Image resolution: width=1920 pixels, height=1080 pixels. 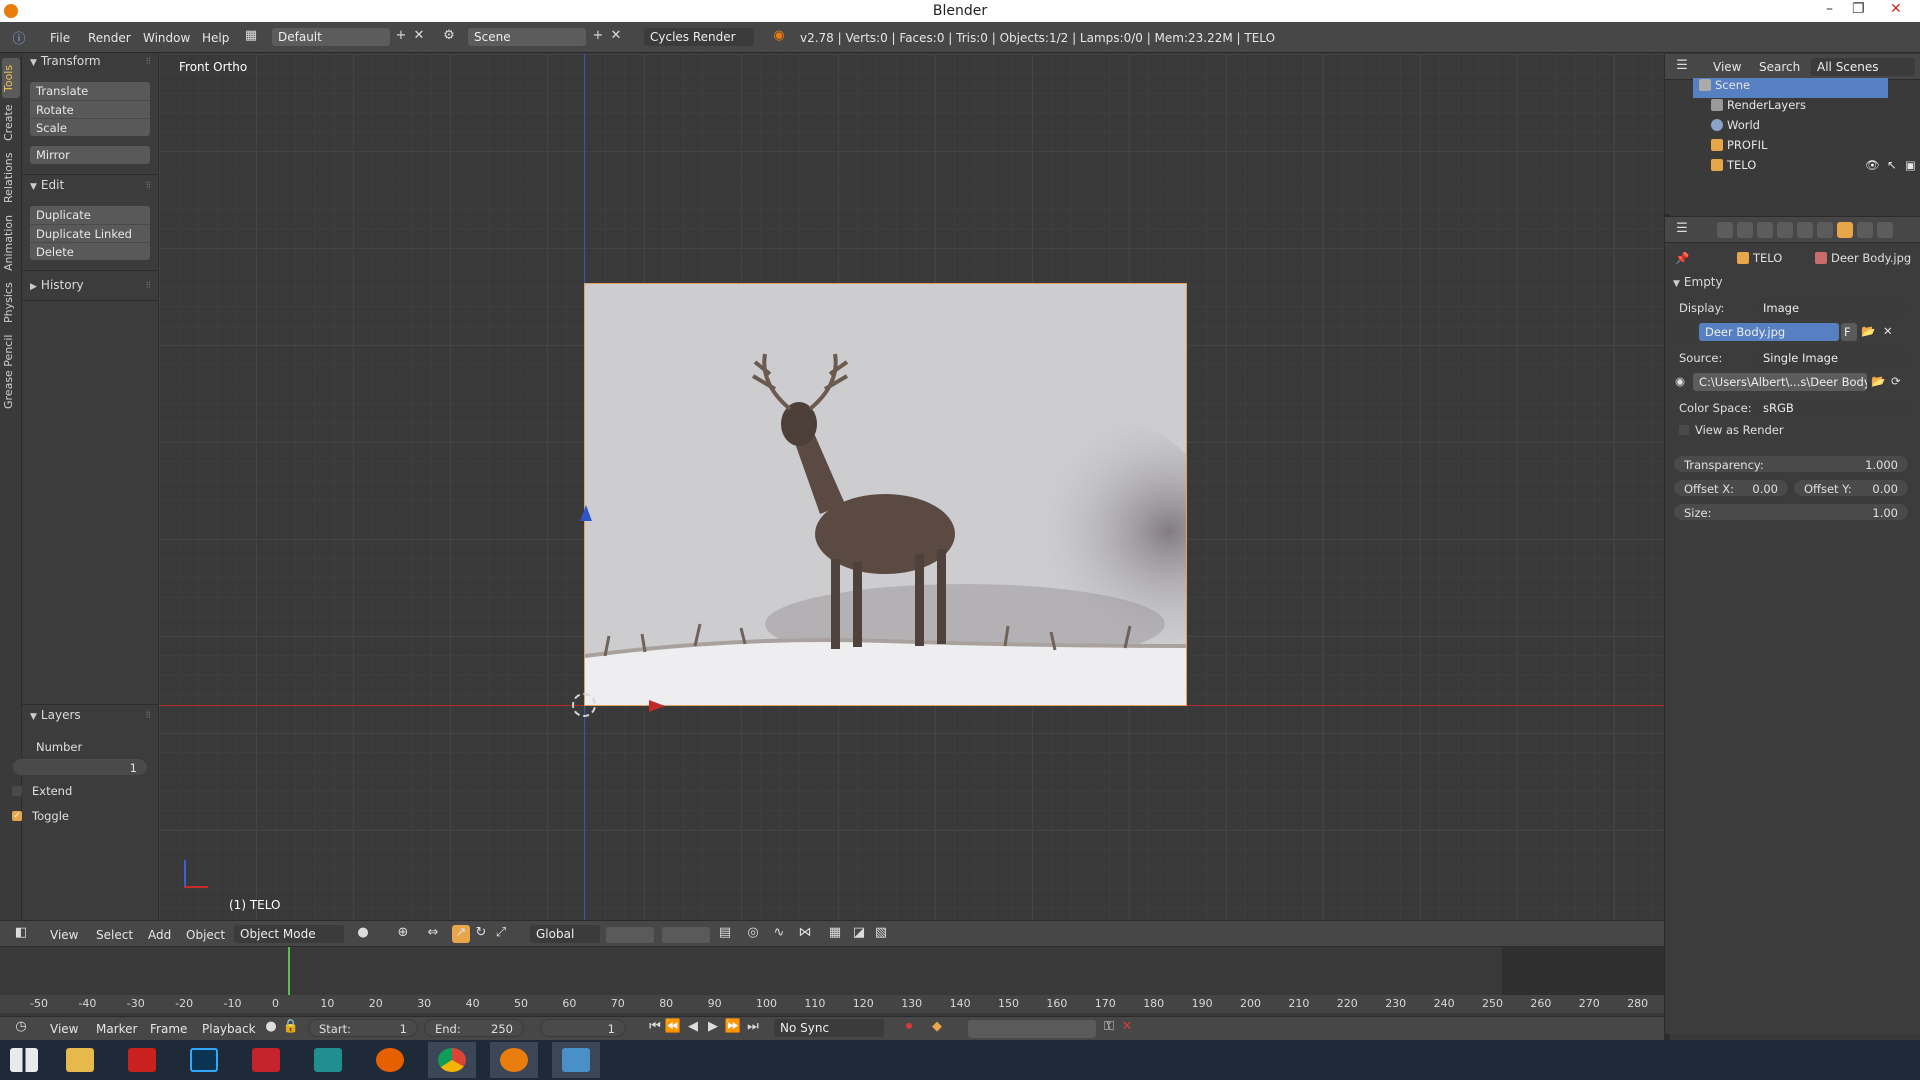 What do you see at coordinates (11, 78) in the screenshot?
I see `tab-tools: Tools` at bounding box center [11, 78].